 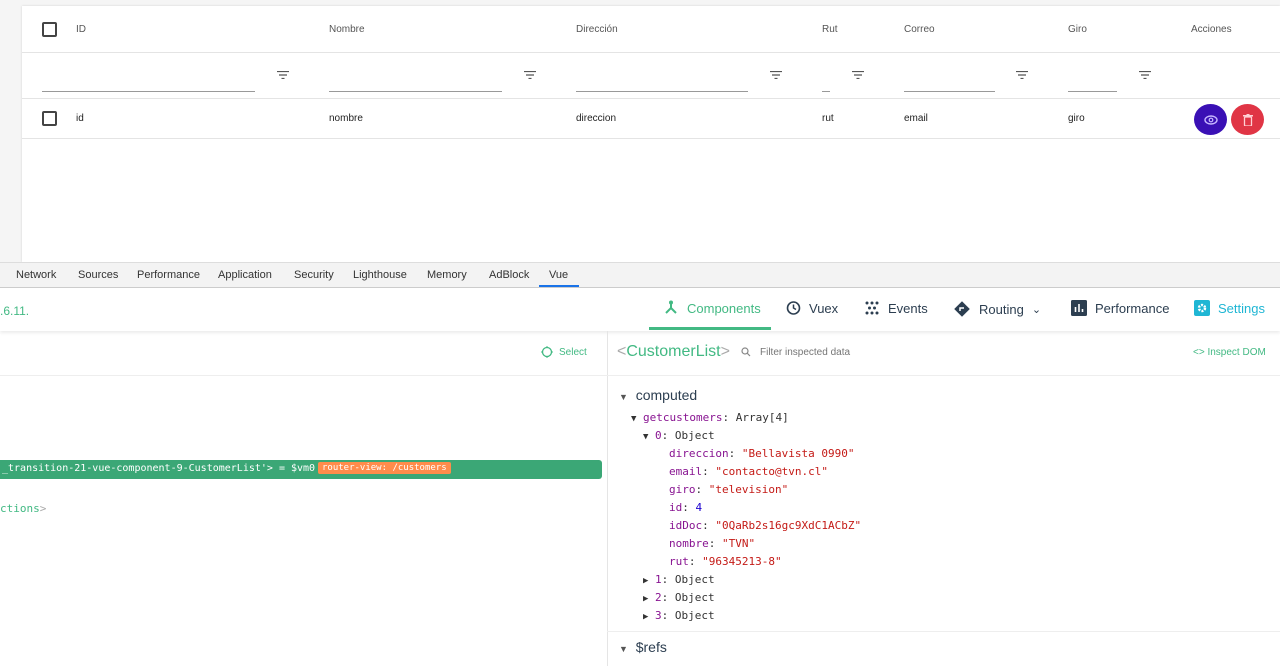 What do you see at coordinates (559, 286) in the screenshot?
I see `active-devtools-tab-indicator` at bounding box center [559, 286].